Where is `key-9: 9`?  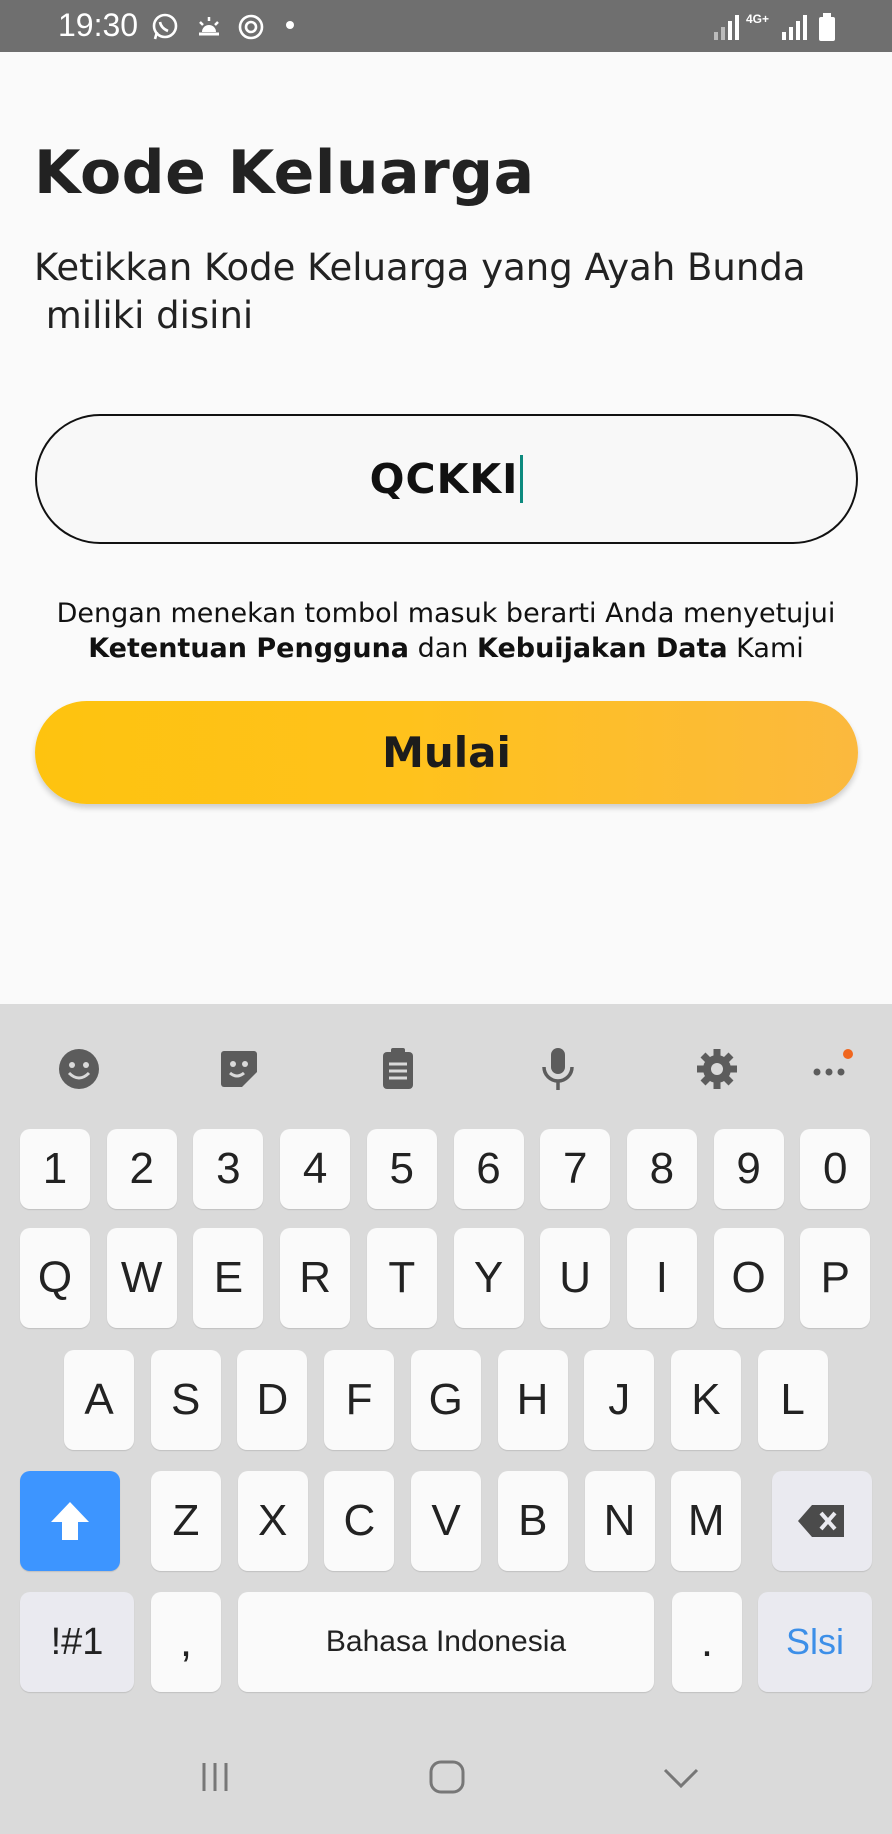
key-9: 9 is located at coordinates (748, 1169).